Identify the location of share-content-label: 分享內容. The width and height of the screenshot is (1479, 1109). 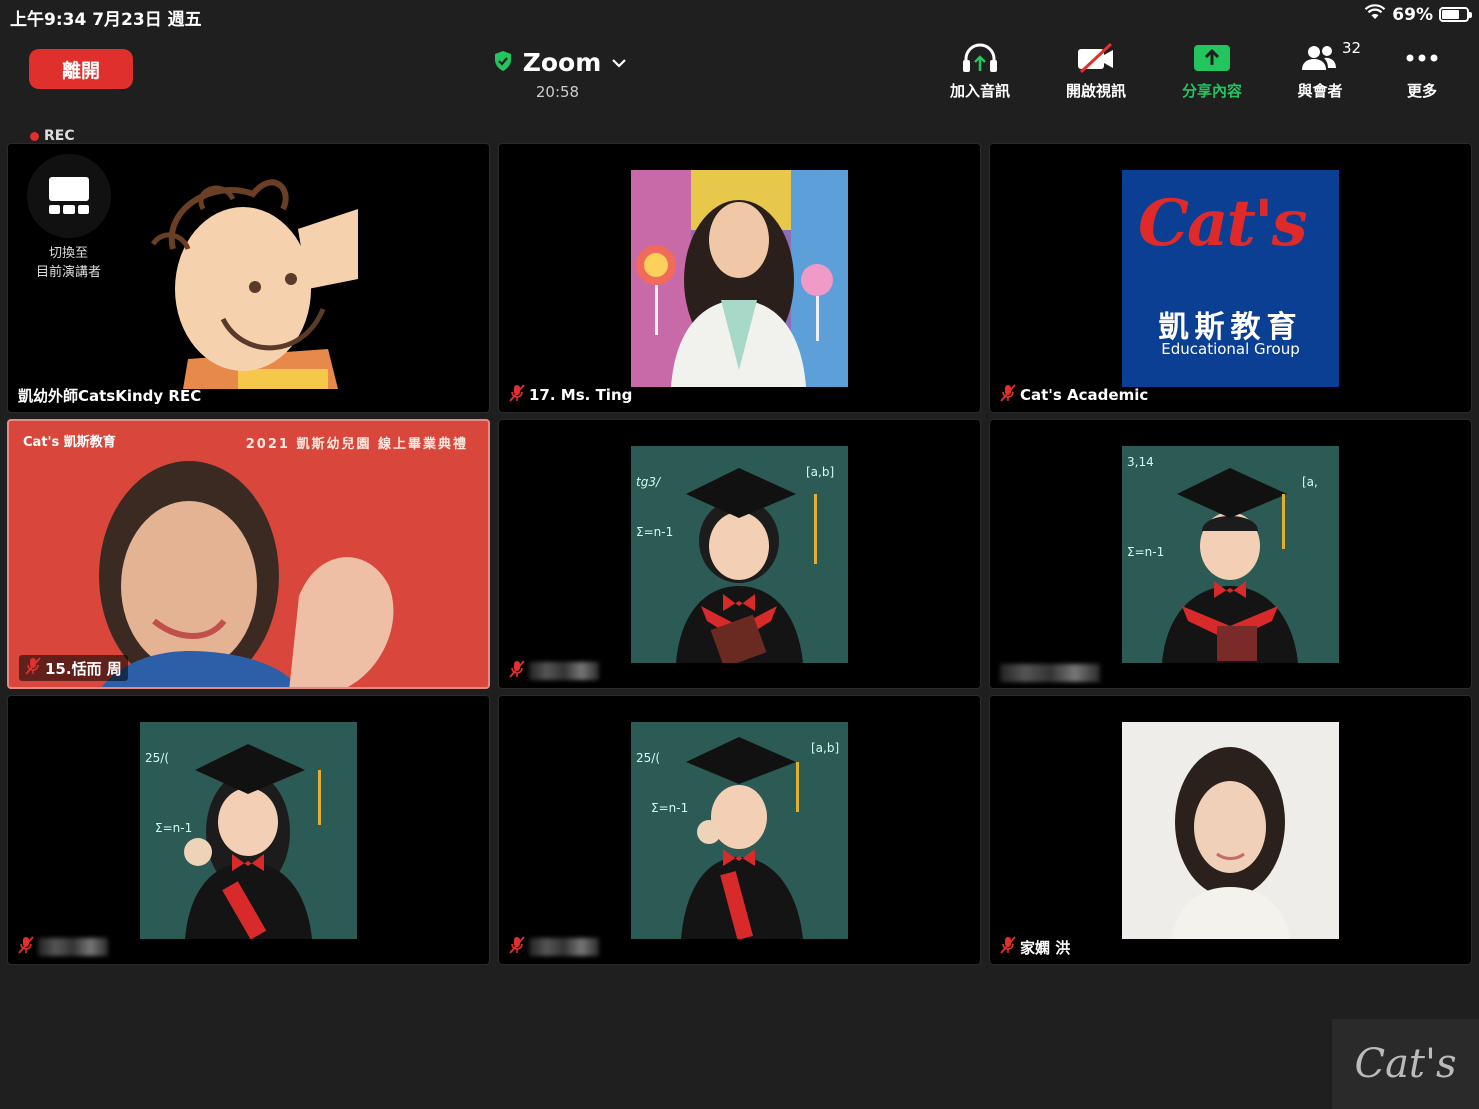
(1211, 91).